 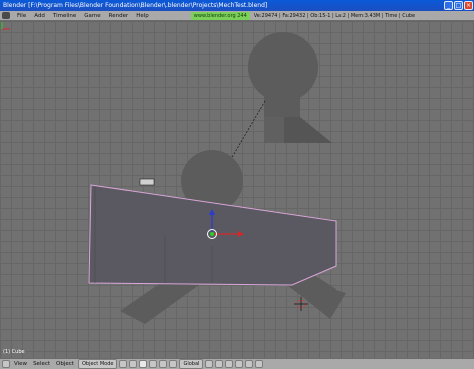 I want to click on menu-object: Object, so click(x=65, y=364).